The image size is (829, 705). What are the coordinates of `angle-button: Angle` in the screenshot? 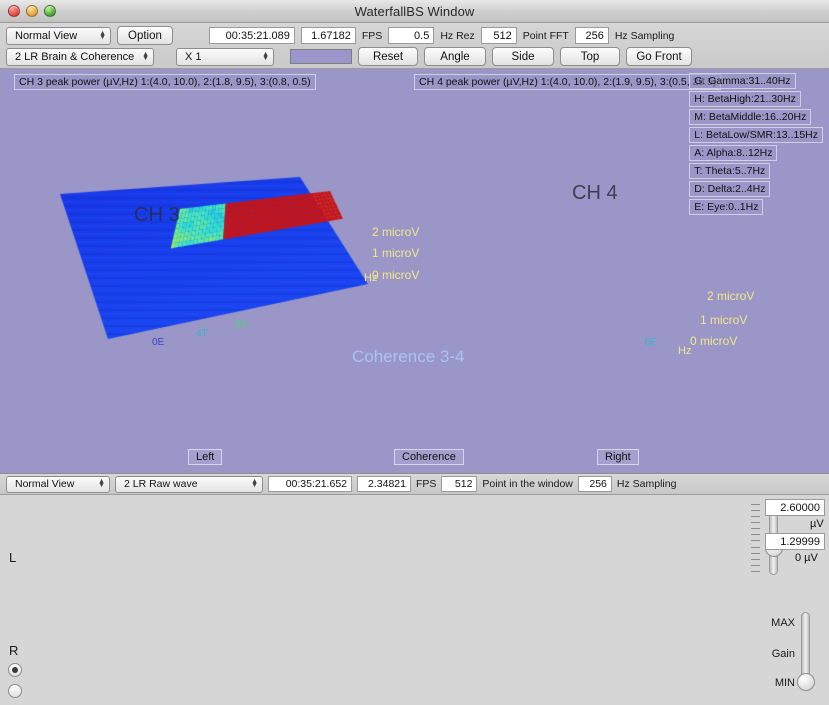 It's located at (455, 56).